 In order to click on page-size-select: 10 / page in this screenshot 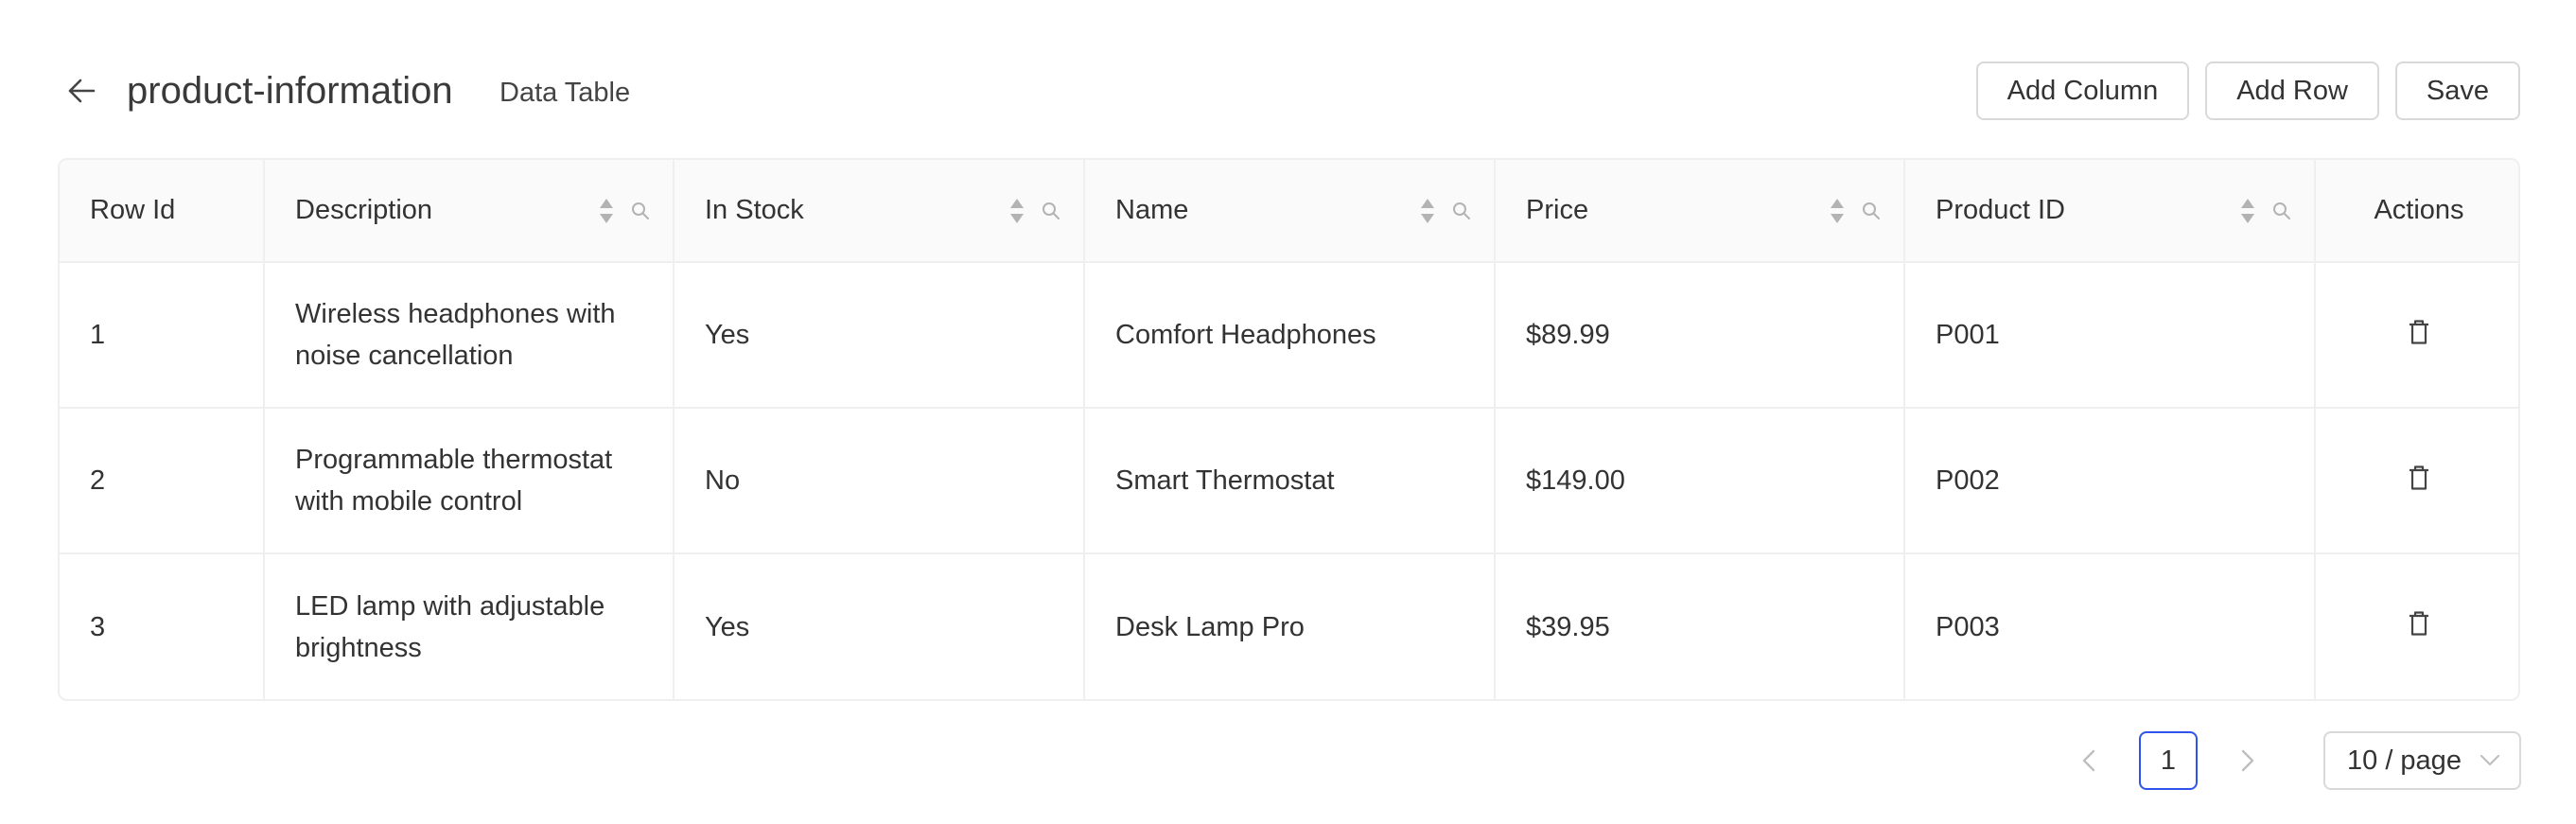, I will do `click(2422, 761)`.